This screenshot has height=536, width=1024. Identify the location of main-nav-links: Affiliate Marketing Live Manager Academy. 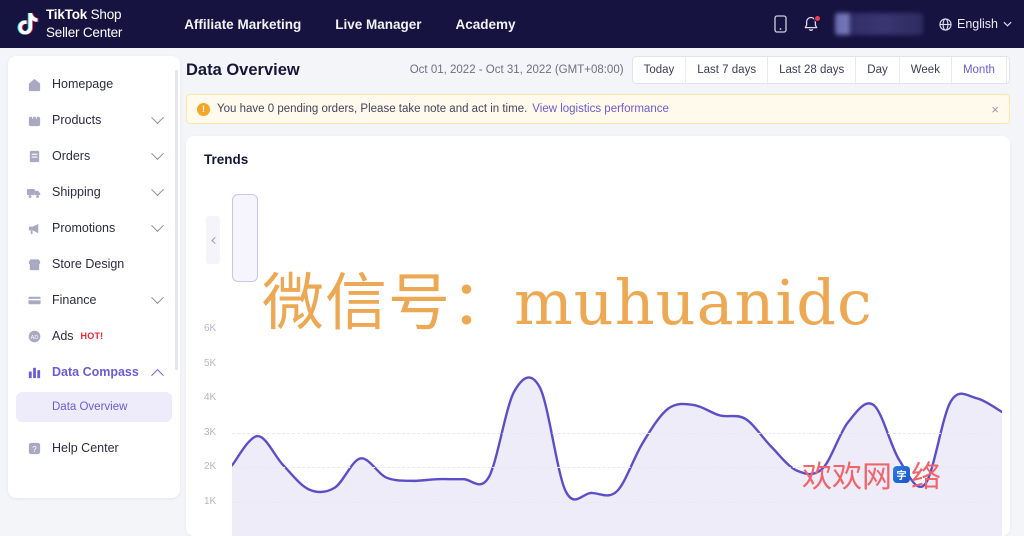
(349, 24).